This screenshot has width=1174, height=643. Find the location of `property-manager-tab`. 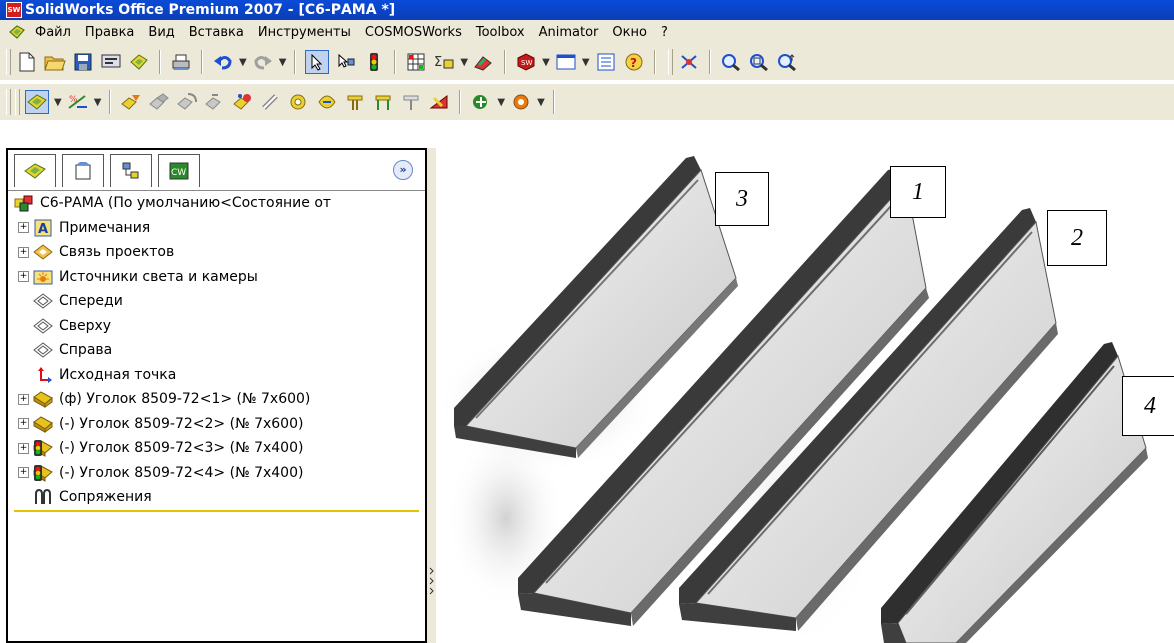

property-manager-tab is located at coordinates (83, 170).